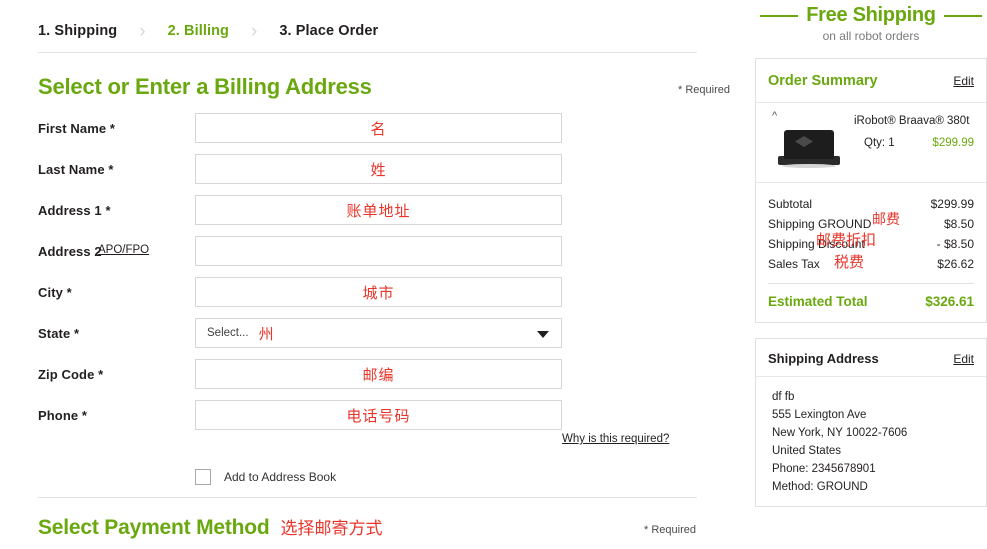  Describe the element at coordinates (378, 251) in the screenshot. I see `address-2-input` at that location.